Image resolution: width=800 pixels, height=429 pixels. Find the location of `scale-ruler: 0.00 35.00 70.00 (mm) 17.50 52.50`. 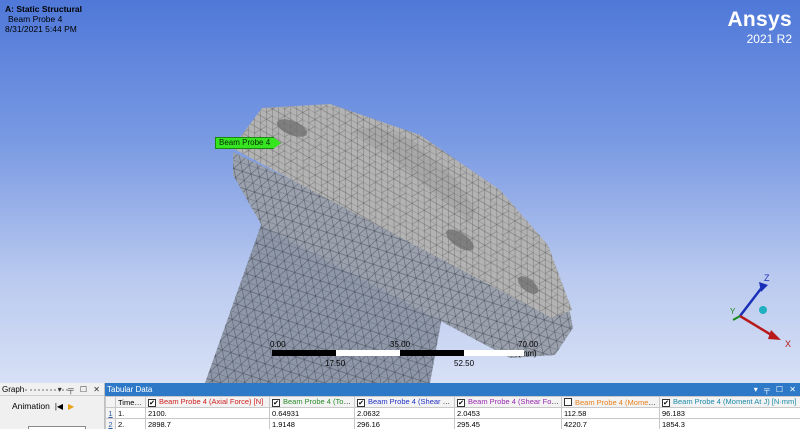

scale-ruler: 0.00 35.00 70.00 (mm) 17.50 52.50 is located at coordinates (405, 355).